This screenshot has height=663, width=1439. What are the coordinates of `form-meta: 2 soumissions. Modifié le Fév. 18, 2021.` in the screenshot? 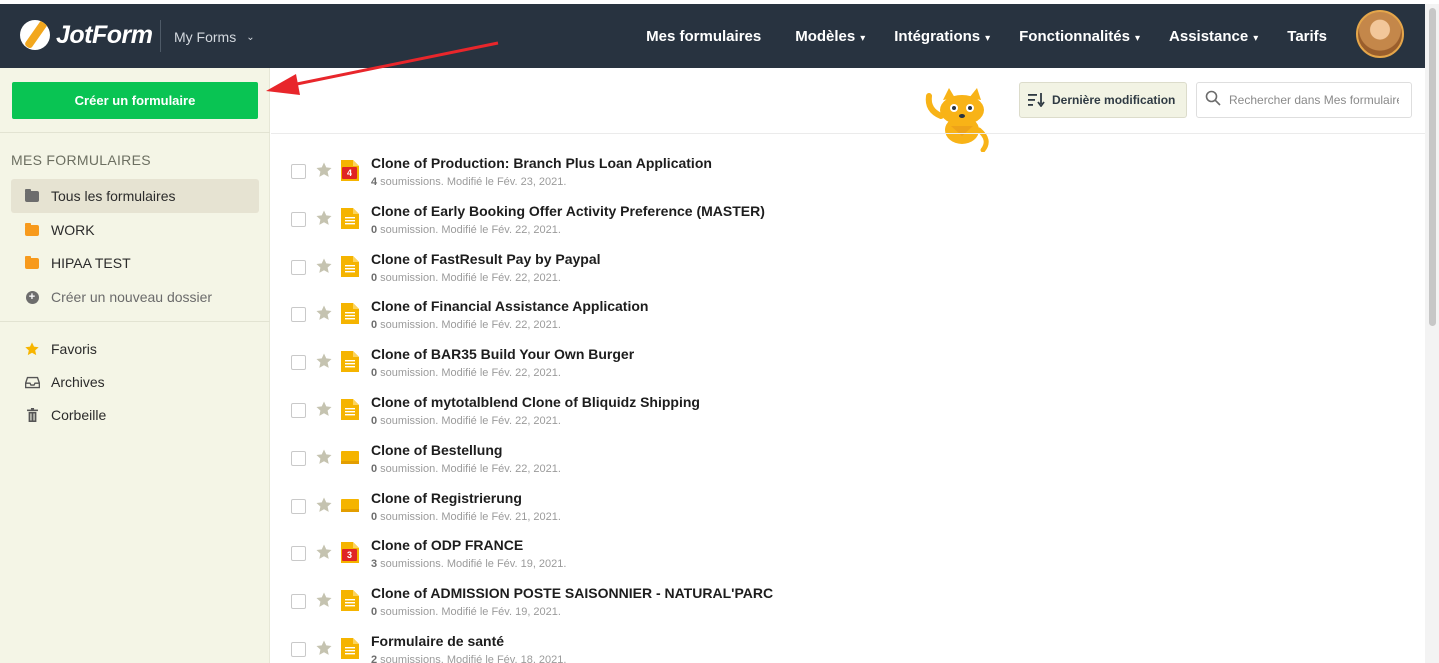 It's located at (468, 658).